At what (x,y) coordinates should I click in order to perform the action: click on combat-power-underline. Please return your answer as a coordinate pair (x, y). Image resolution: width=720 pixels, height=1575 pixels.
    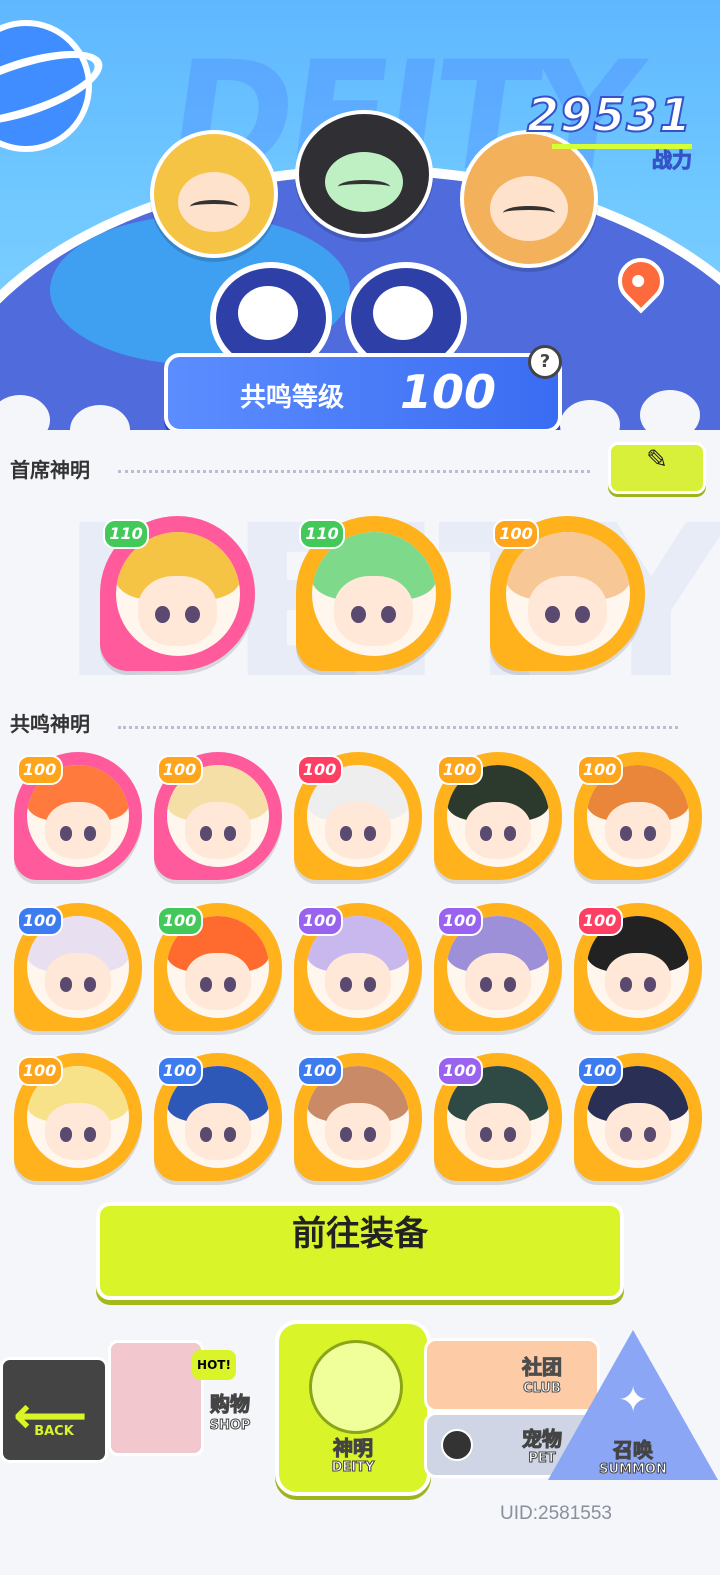
    Looking at the image, I should click on (622, 146).